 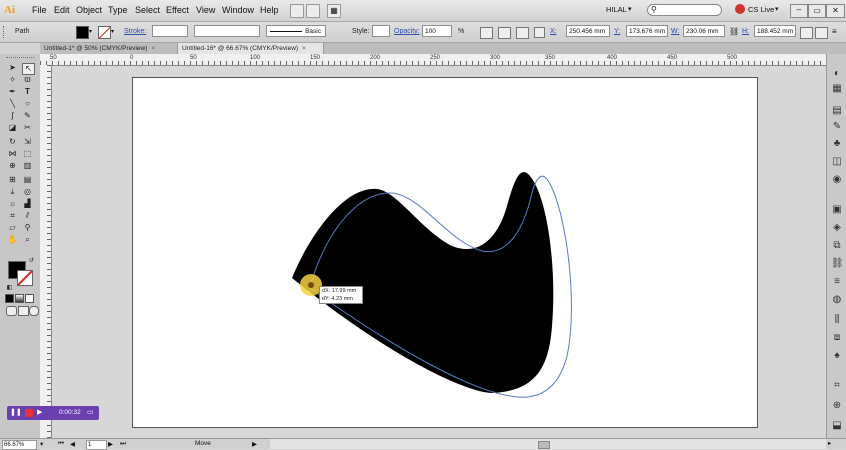 I want to click on type-tool-icon: T, so click(x=27, y=92).